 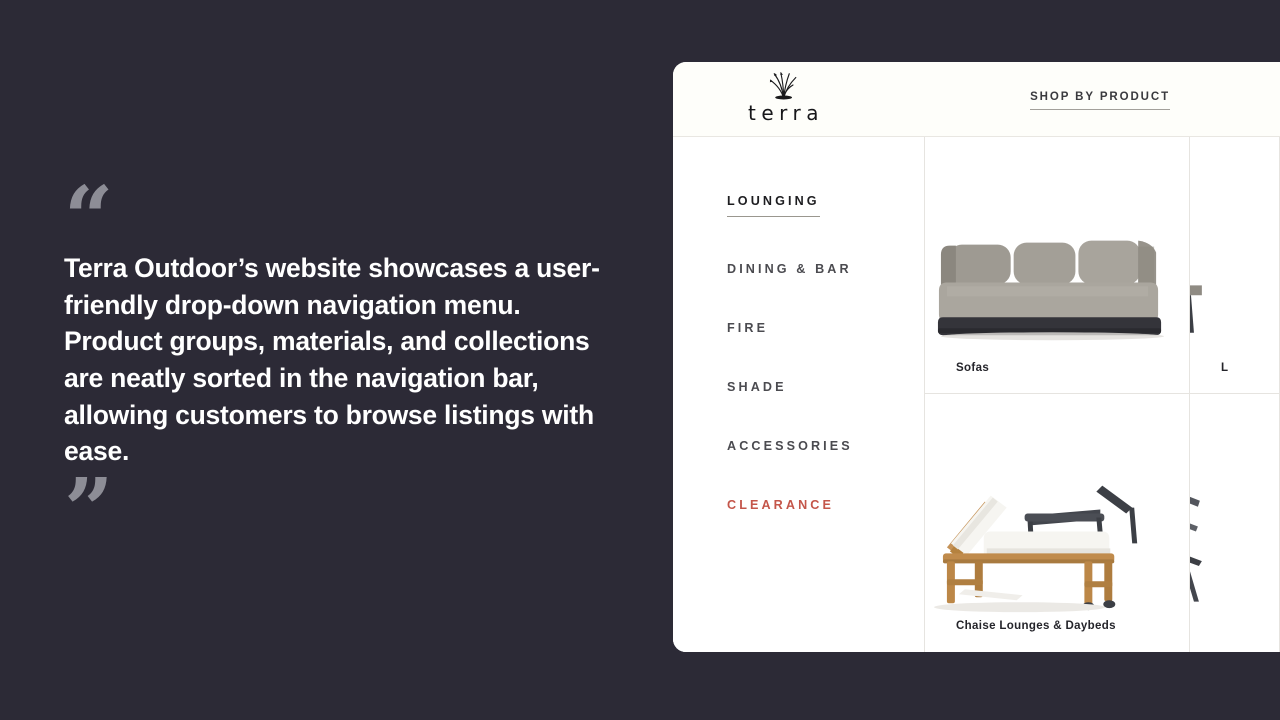 I want to click on nav-item-lounging: LOUNGING, so click(x=773, y=205).